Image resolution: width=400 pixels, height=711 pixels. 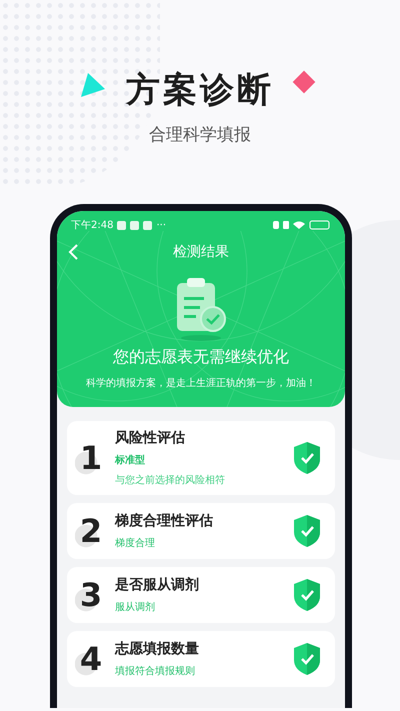 I want to click on hero-subtitle: 合理科学填报, so click(x=200, y=135).